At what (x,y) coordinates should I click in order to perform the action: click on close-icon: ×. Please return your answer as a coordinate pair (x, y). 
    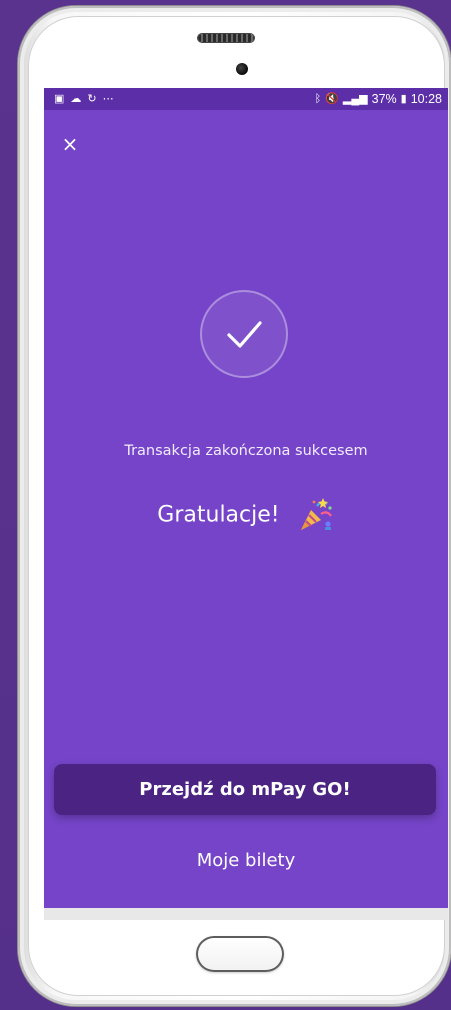
    Looking at the image, I should click on (70, 144).